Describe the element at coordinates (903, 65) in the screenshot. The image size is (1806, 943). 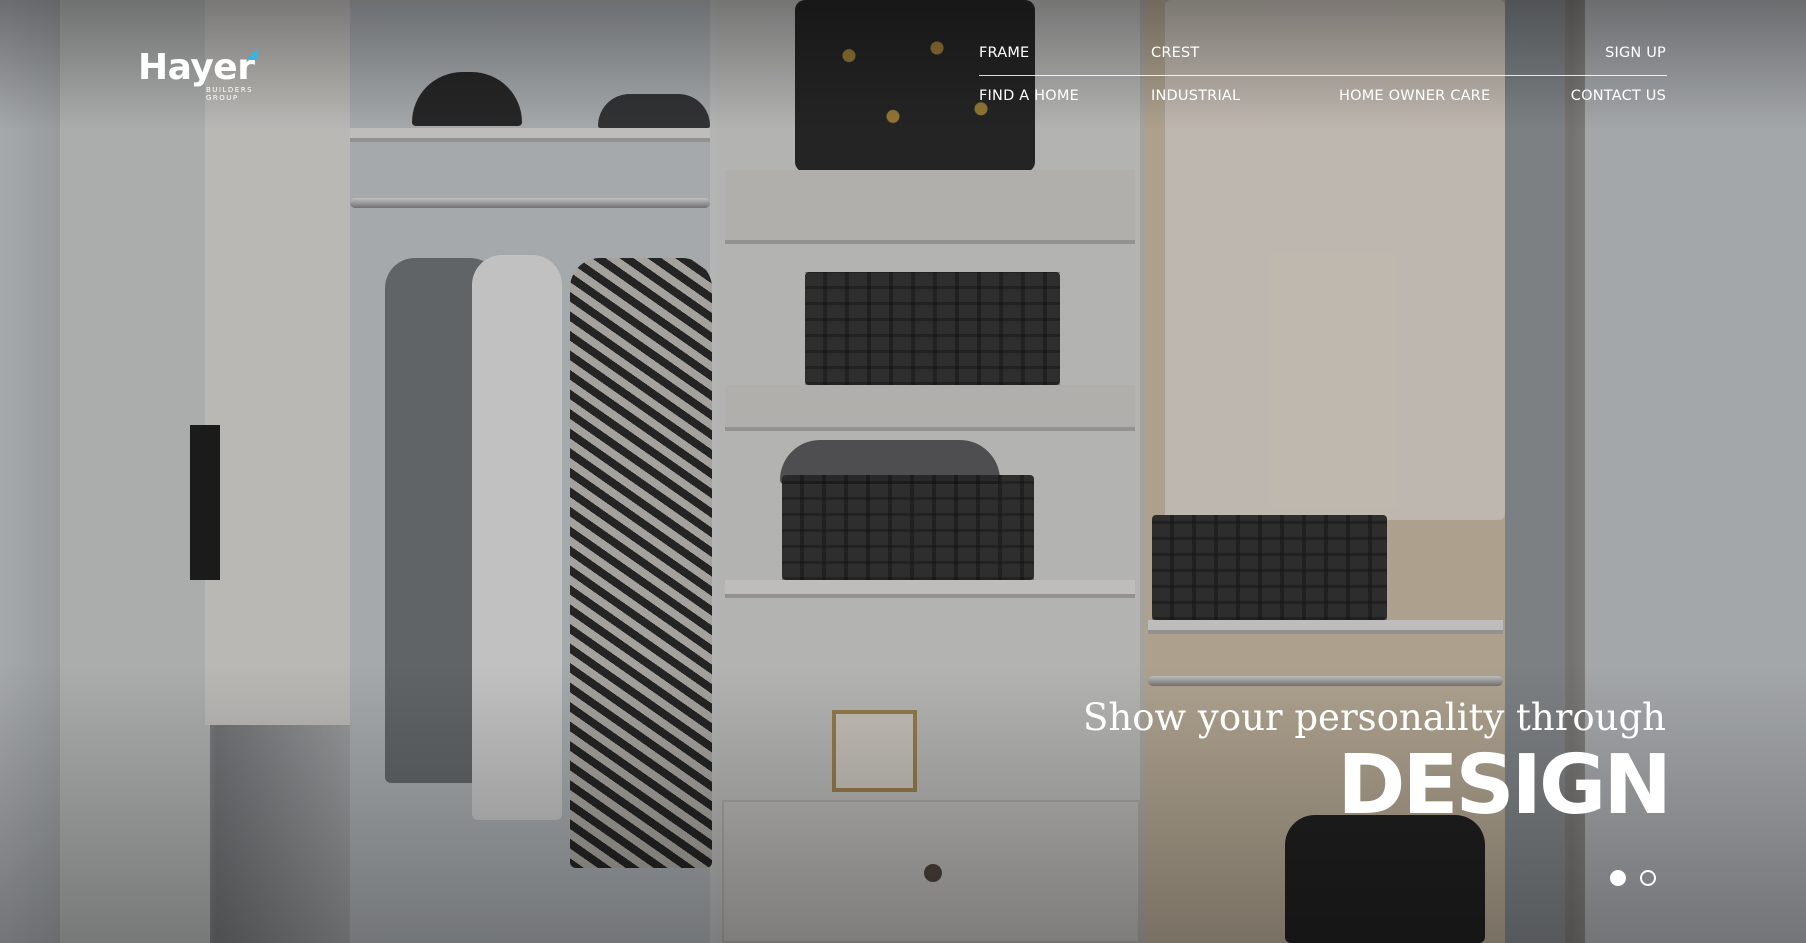
I see `header-gradient` at that location.